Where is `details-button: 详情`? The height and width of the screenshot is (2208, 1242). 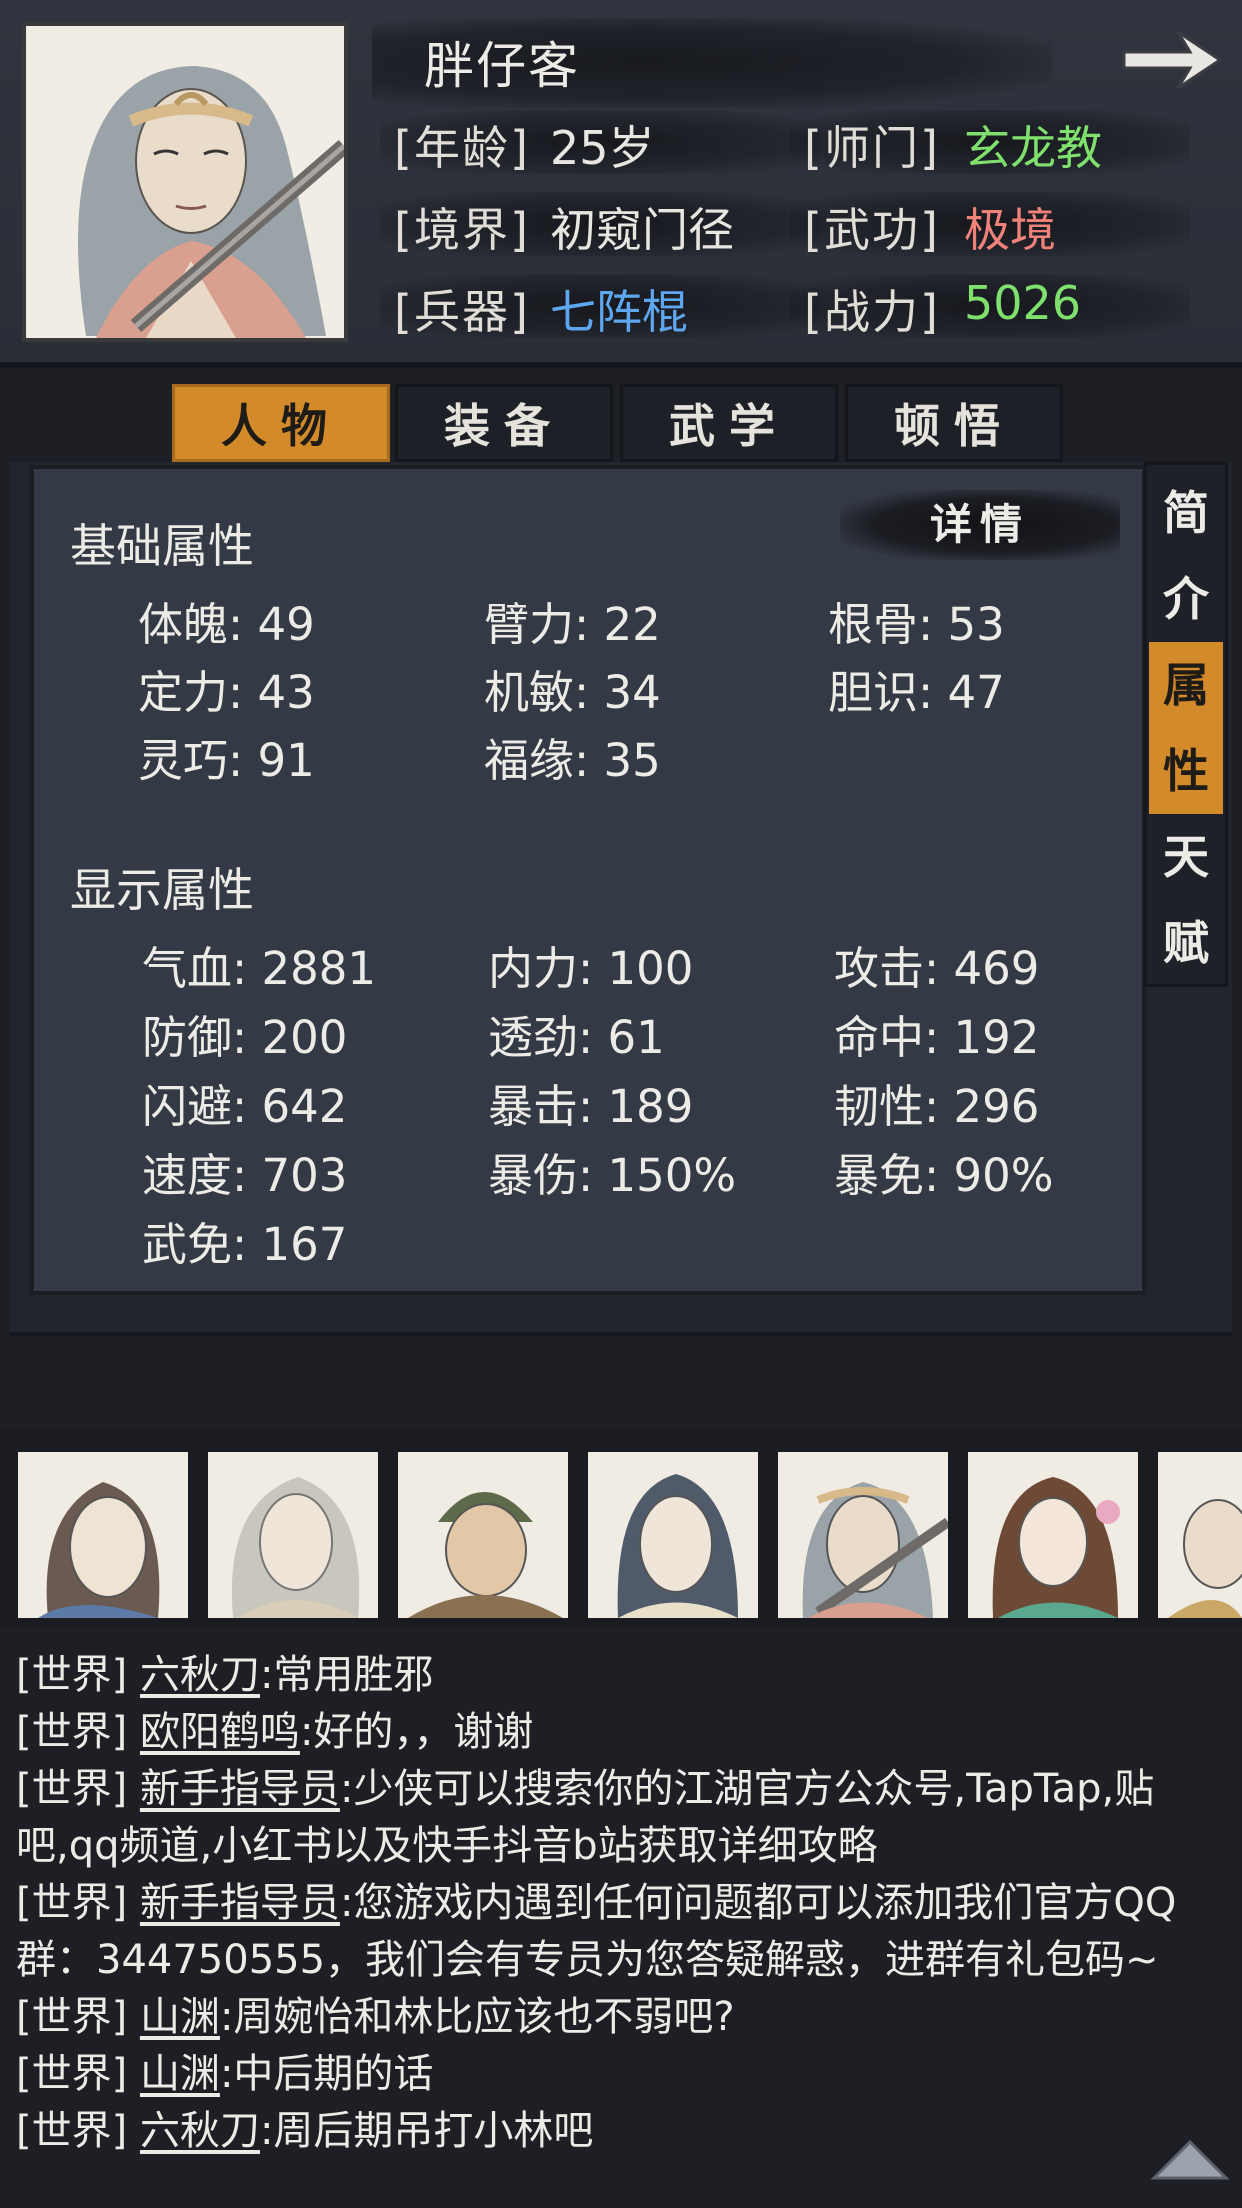
details-button: 详情 is located at coordinates (980, 525).